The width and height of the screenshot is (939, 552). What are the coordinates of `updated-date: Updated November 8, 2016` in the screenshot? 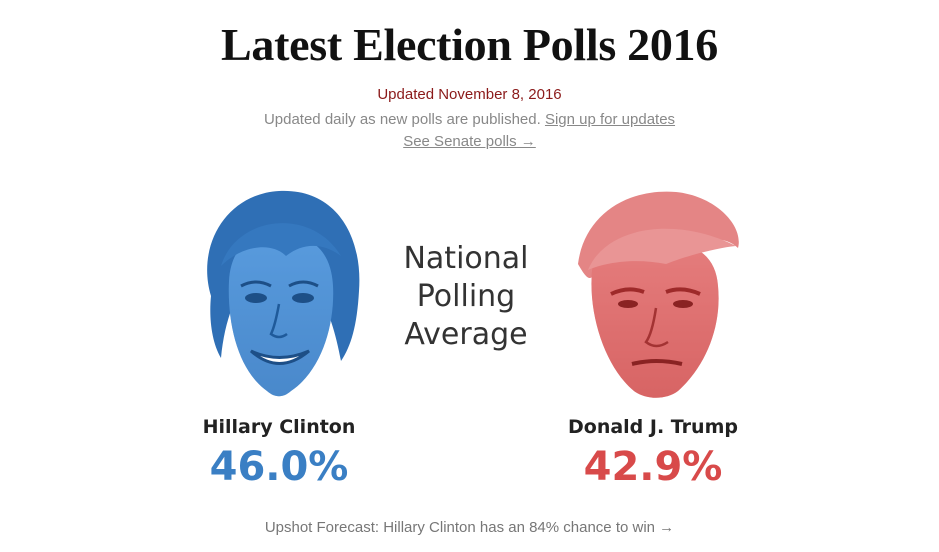 It's located at (469, 94).